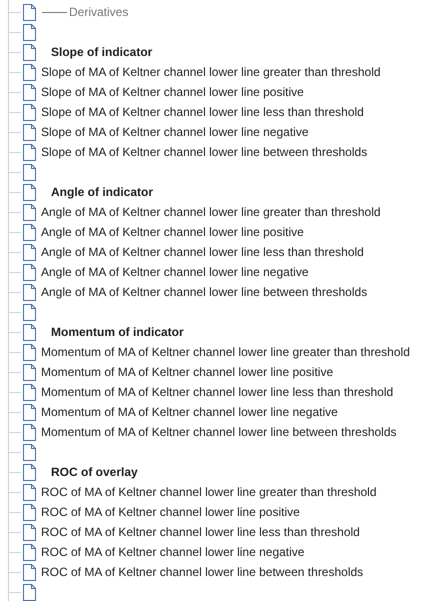 Image resolution: width=426 pixels, height=601 pixels. What do you see at coordinates (211, 72) in the screenshot?
I see `tree-item: Slope of MA of Keltner channel lower line greater than threshold` at bounding box center [211, 72].